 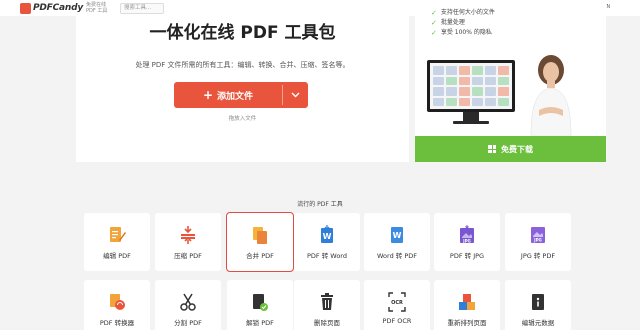 What do you see at coordinates (538, 235) in the screenshot?
I see `jpg-to-pdf-icon: JPG` at bounding box center [538, 235].